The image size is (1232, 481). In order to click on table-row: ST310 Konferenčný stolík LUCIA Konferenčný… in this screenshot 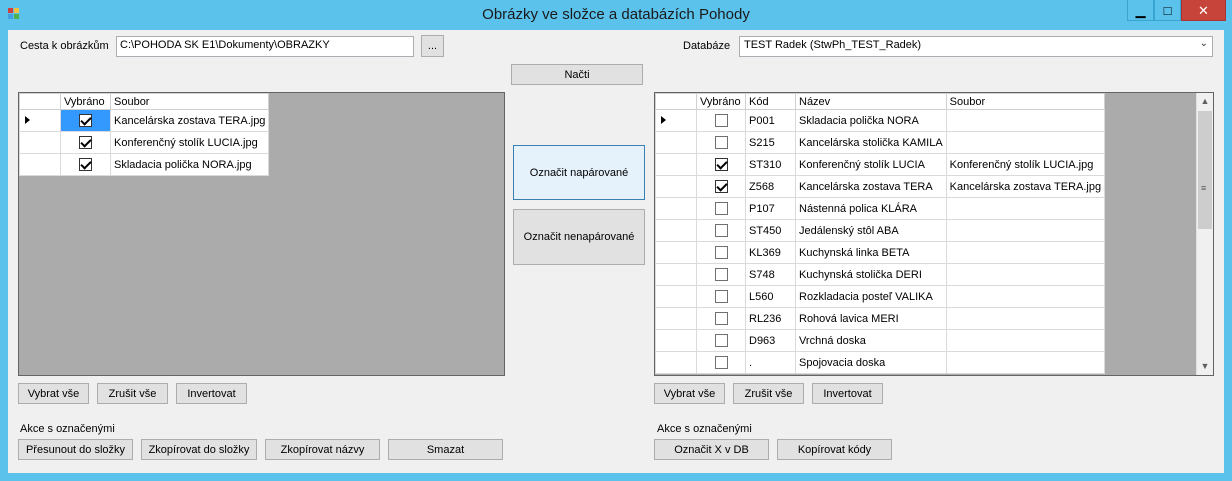, I will do `click(880, 164)`.